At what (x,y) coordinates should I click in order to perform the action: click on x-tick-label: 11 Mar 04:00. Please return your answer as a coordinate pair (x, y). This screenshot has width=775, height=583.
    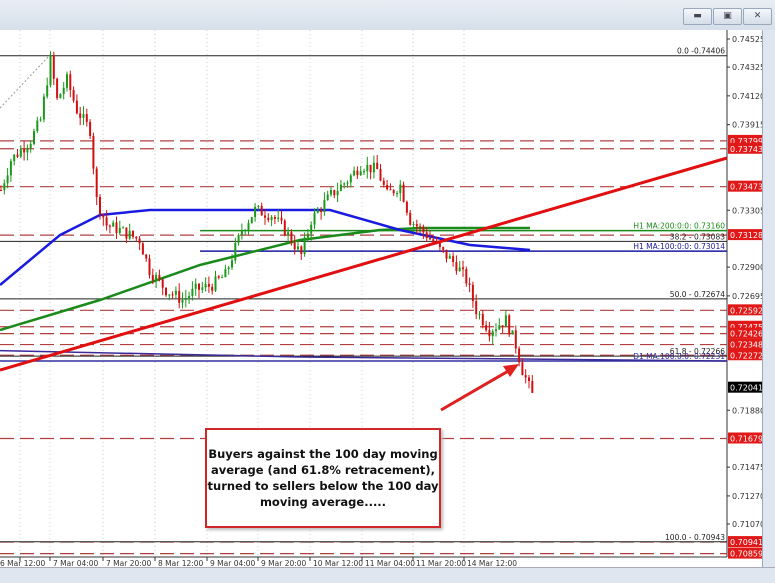
    Looking at the image, I should click on (390, 563).